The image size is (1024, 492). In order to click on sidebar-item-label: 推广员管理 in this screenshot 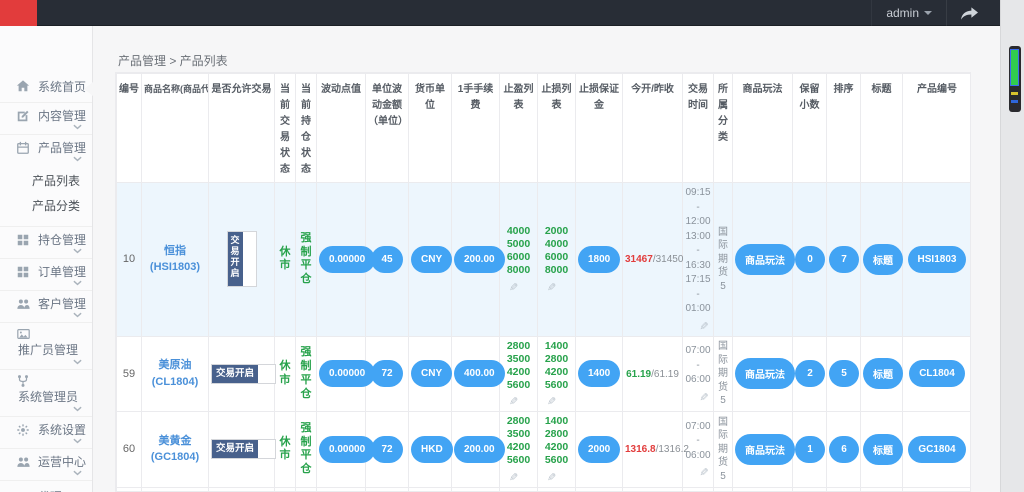, I will do `click(48, 350)`.